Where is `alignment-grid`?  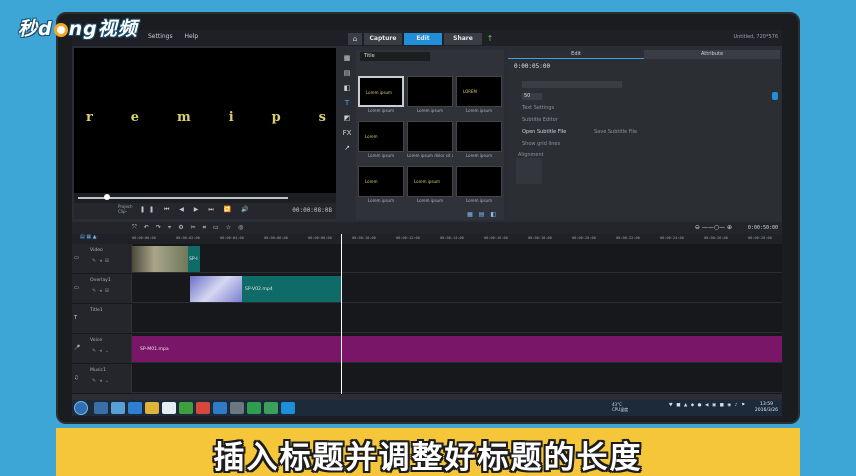
alignment-grid is located at coordinates (529, 171).